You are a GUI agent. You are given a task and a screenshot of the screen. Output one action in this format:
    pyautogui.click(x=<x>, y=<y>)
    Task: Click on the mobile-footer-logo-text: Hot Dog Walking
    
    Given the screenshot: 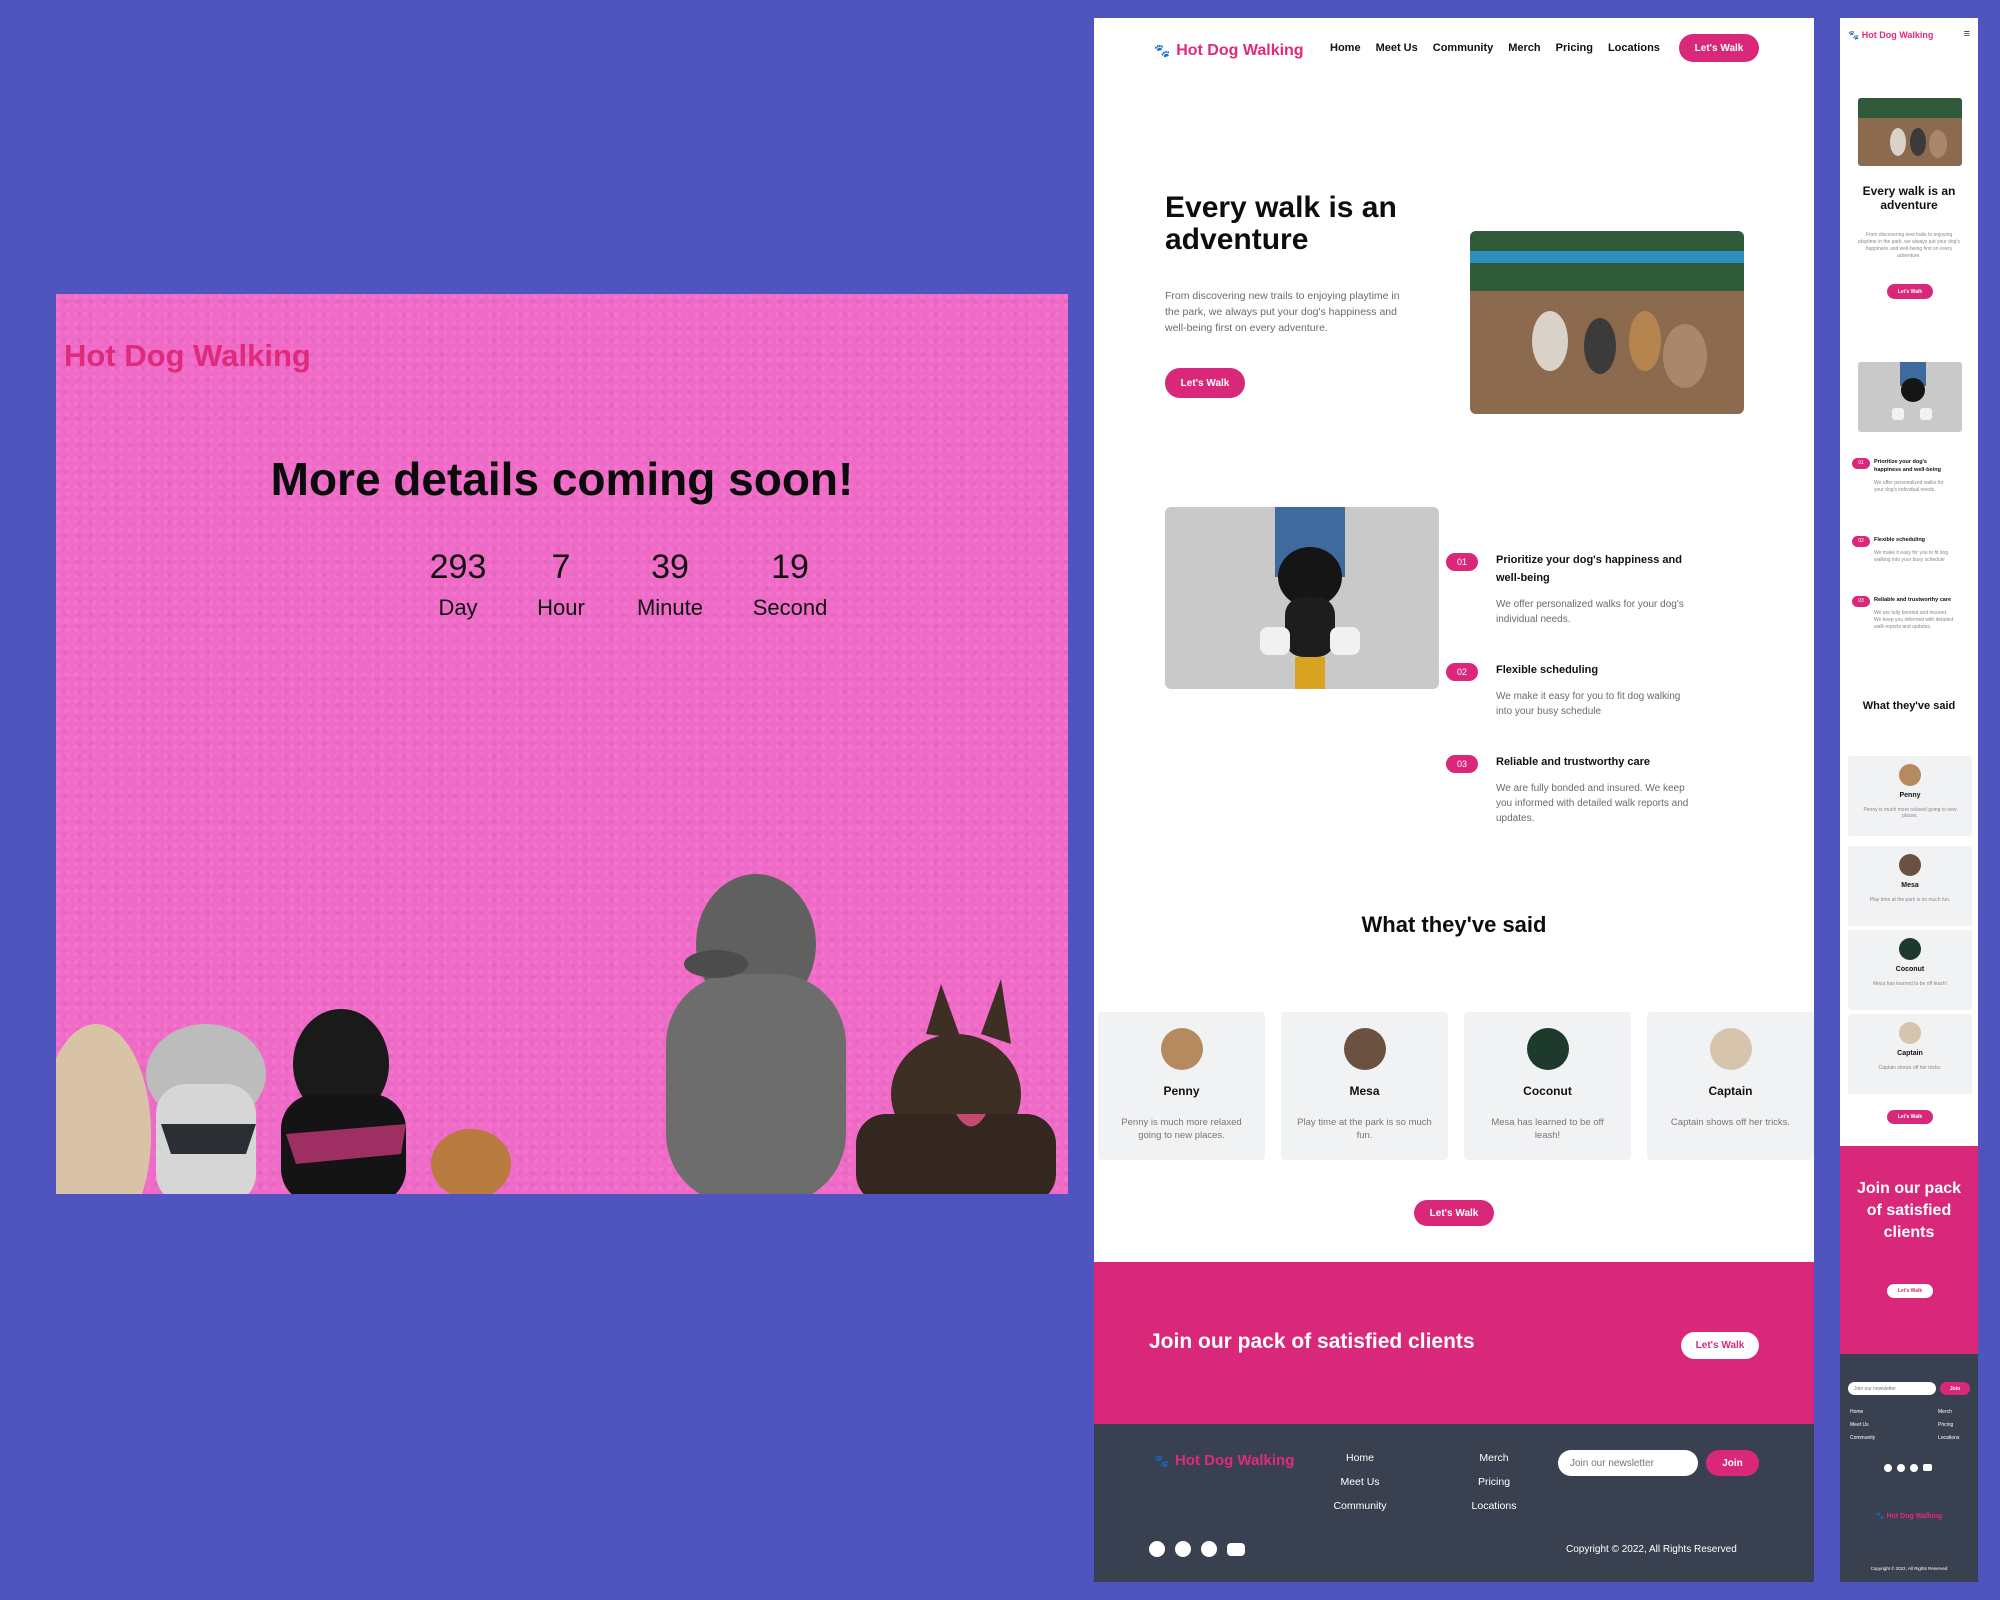 What is the action you would take?
    pyautogui.click(x=1914, y=1516)
    